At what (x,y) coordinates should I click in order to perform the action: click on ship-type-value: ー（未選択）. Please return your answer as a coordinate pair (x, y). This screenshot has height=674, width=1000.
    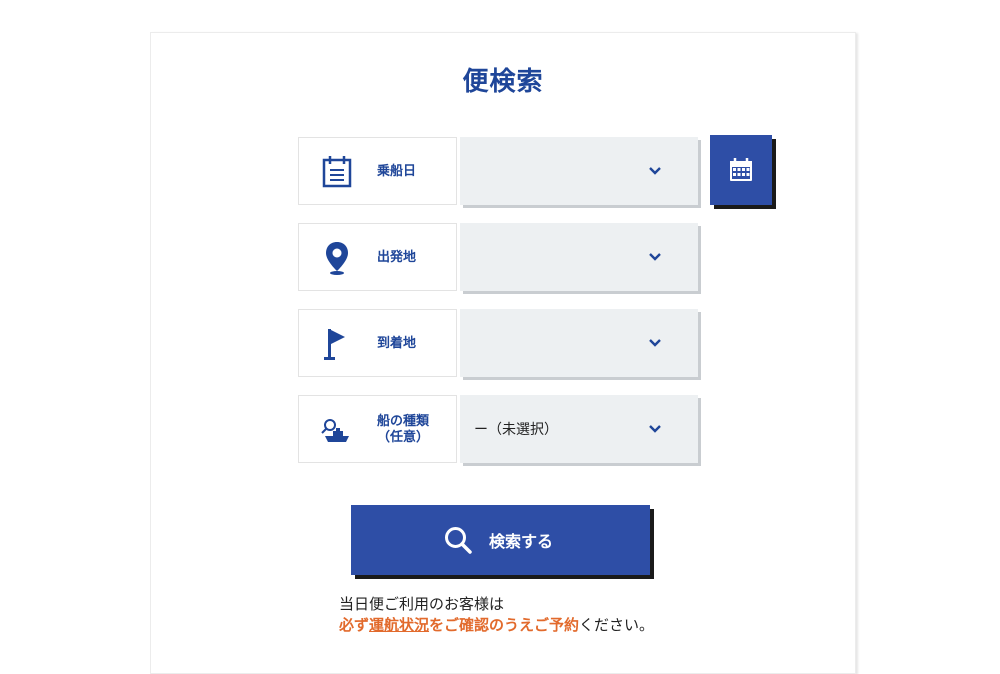
    Looking at the image, I should click on (516, 430).